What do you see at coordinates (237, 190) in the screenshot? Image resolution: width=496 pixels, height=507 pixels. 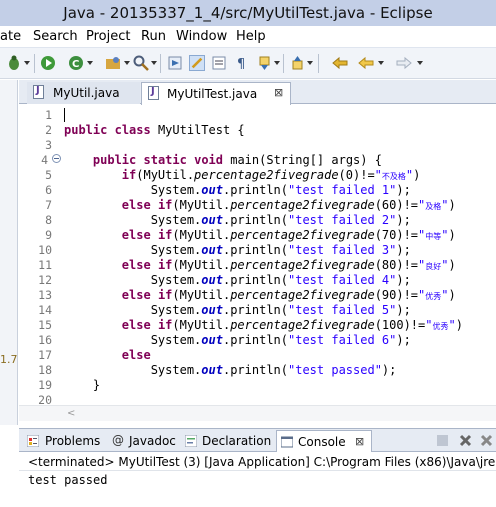 I see `code-line: System.out.println("test failed 1");` at bounding box center [237, 190].